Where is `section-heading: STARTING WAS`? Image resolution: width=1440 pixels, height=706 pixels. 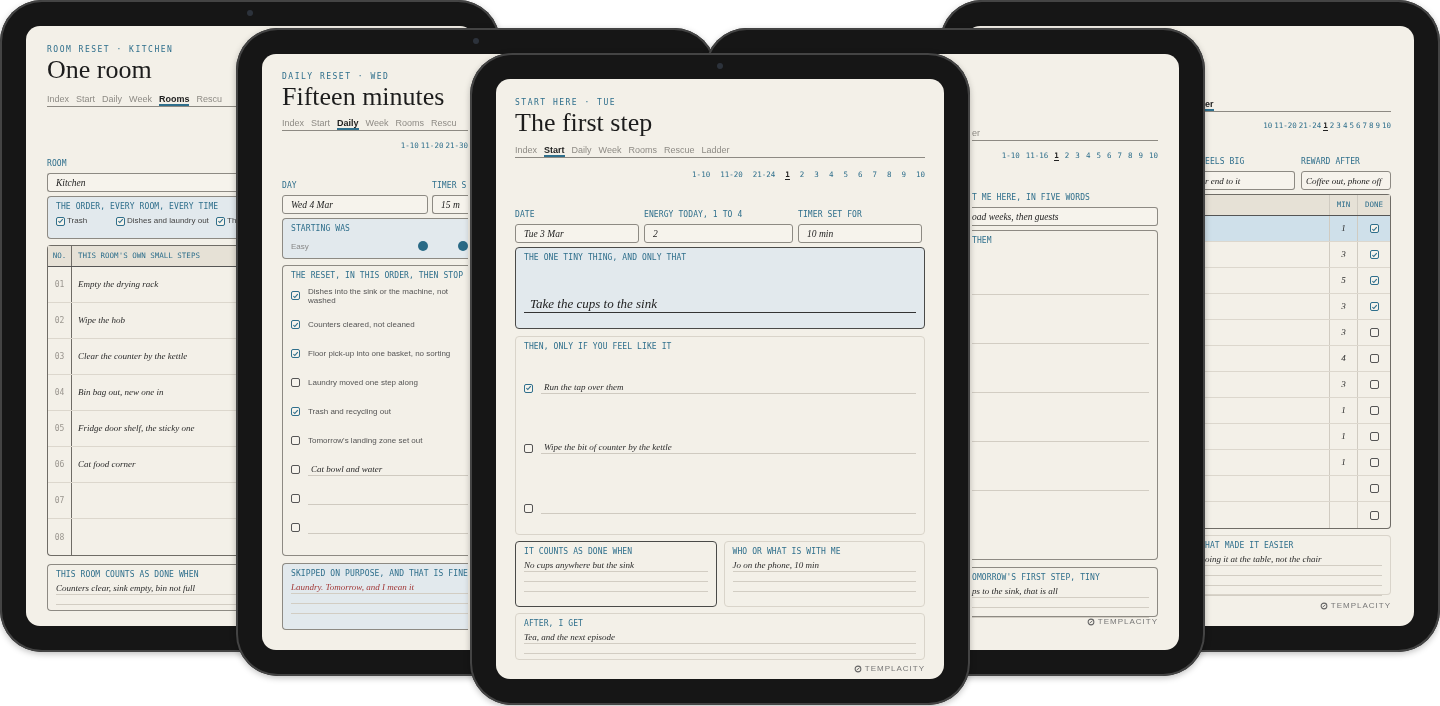
section-heading: STARTING WAS is located at coordinates (321, 229).